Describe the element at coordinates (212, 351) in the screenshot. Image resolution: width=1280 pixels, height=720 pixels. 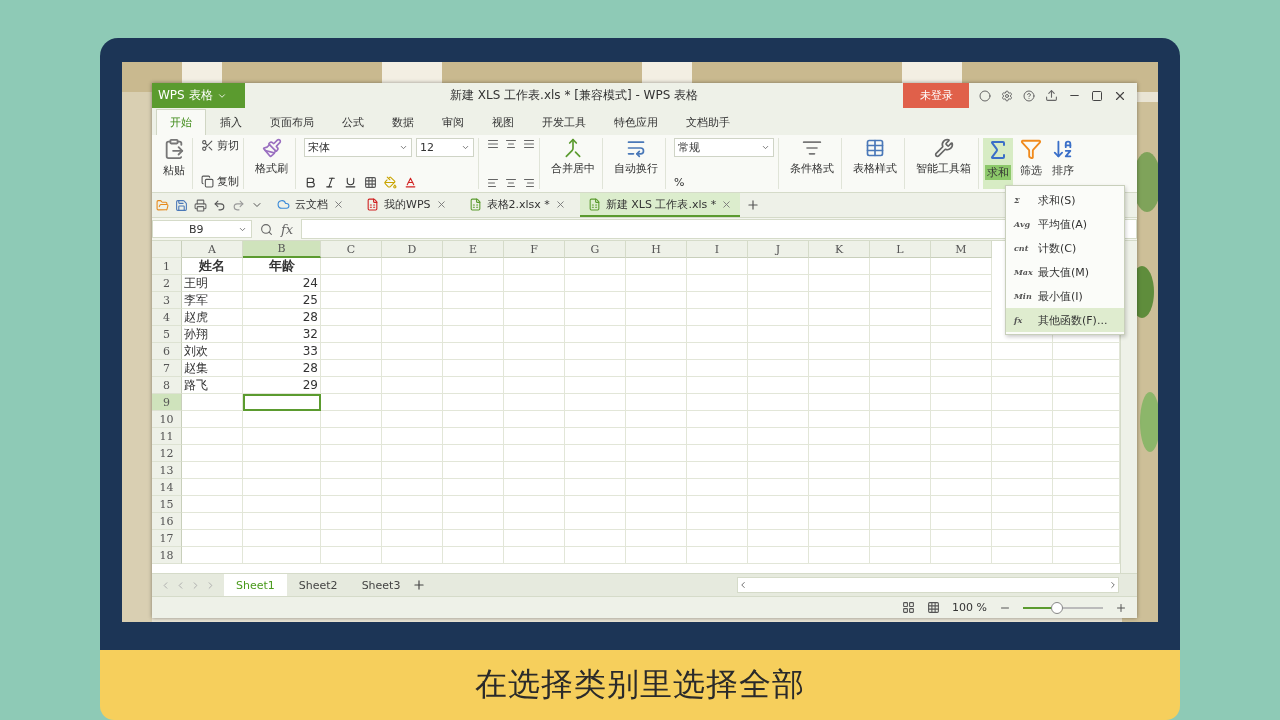
I see `table-cell: 刘欢` at that location.